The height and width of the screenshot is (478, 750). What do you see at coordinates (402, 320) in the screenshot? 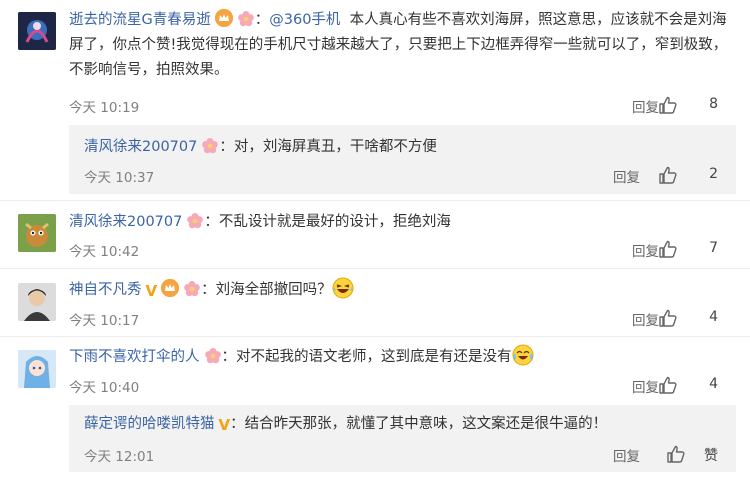
I see `comment-meta: 今天 10:17 回复 4` at bounding box center [402, 320].